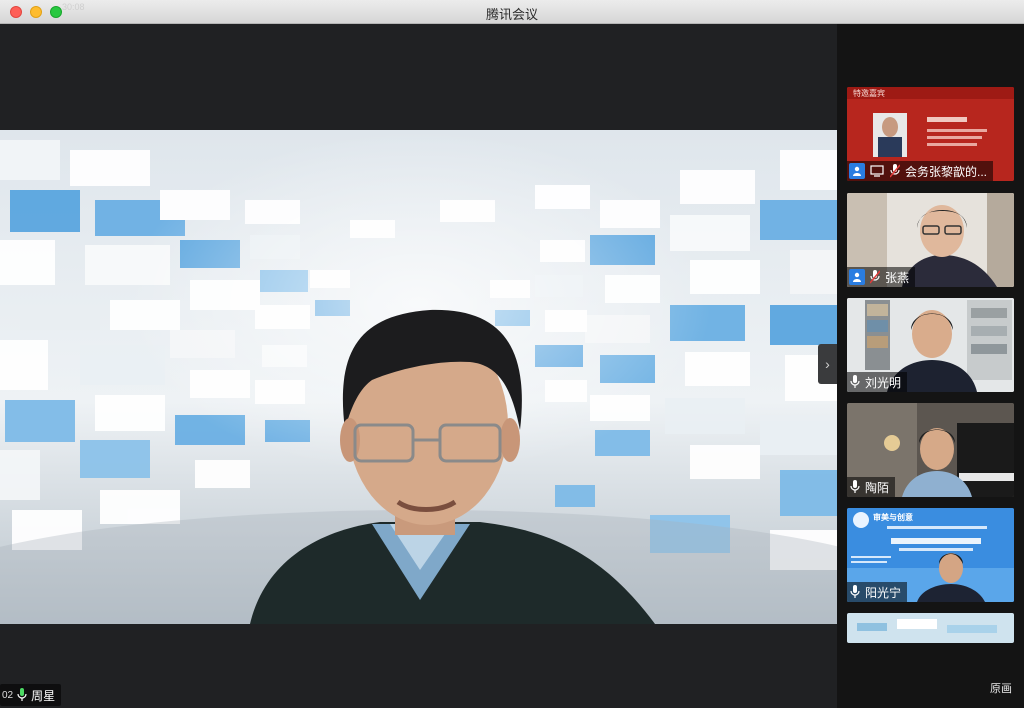 This screenshot has height=708, width=1024. Describe the element at coordinates (930, 450) in the screenshot. I see `participant-tile: 陶陌` at that location.